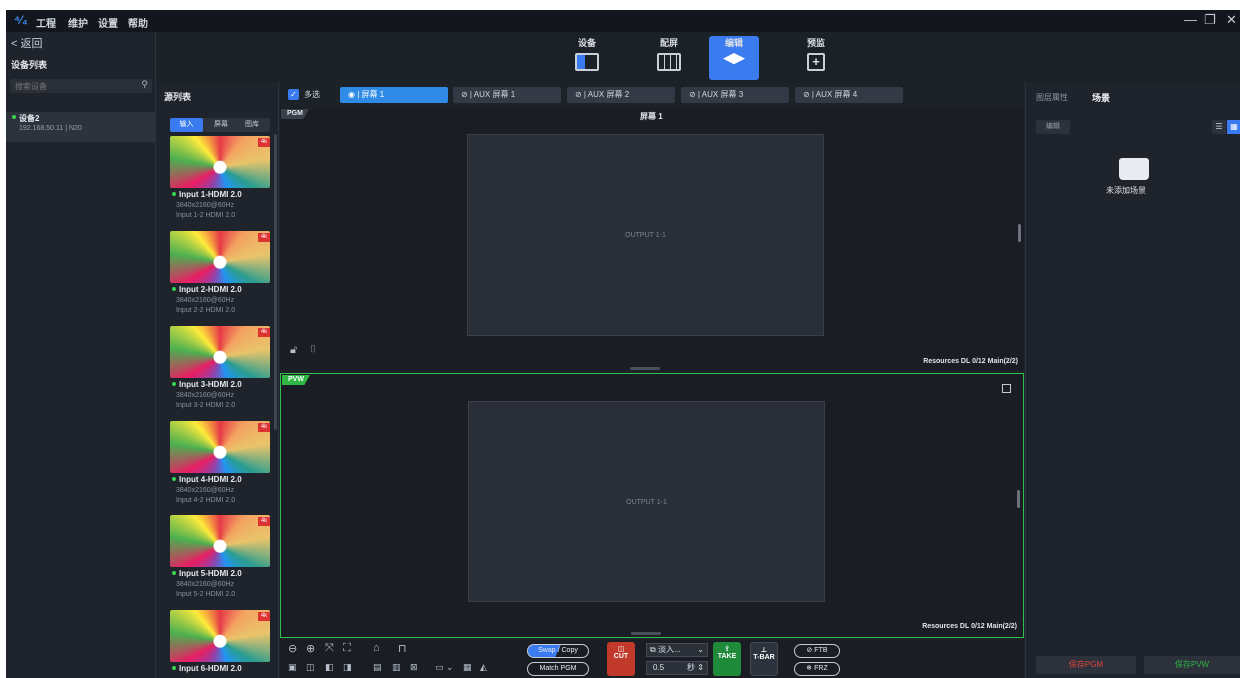  I want to click on mode-preview-button: 预监 +, so click(816, 58).